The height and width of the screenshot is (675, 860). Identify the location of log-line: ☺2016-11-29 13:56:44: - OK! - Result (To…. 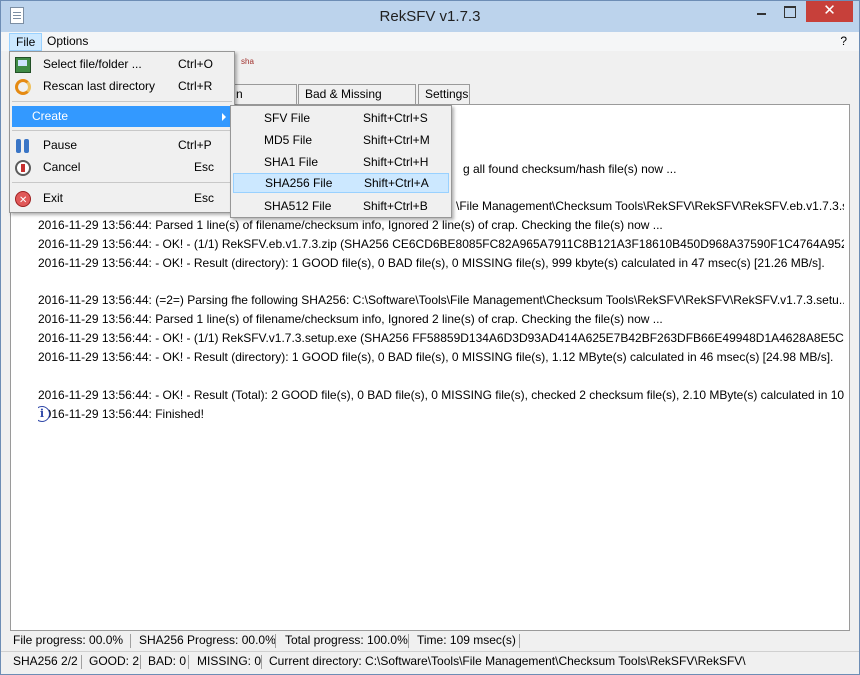
(441, 395).